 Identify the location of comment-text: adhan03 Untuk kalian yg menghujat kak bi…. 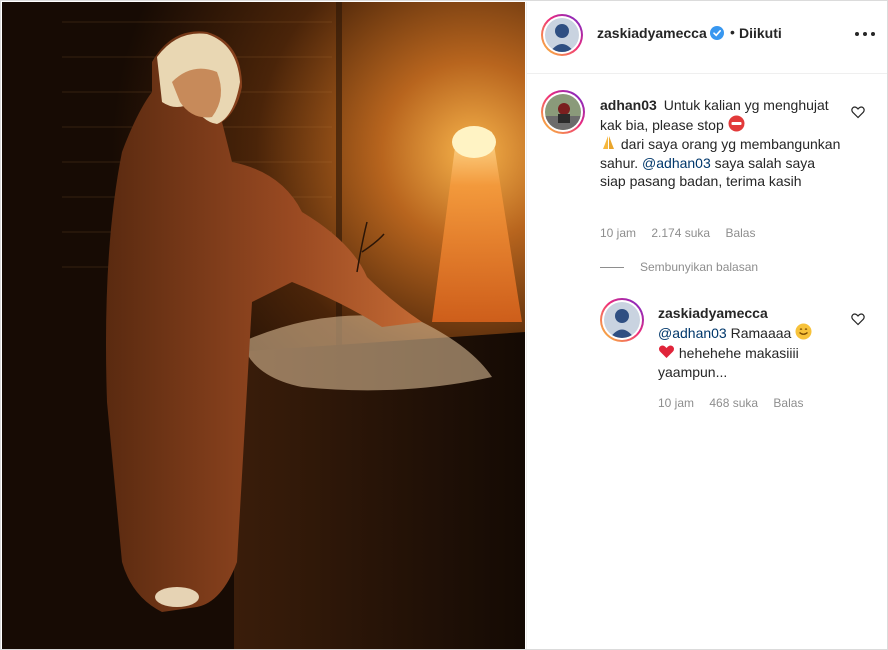
(722, 143).